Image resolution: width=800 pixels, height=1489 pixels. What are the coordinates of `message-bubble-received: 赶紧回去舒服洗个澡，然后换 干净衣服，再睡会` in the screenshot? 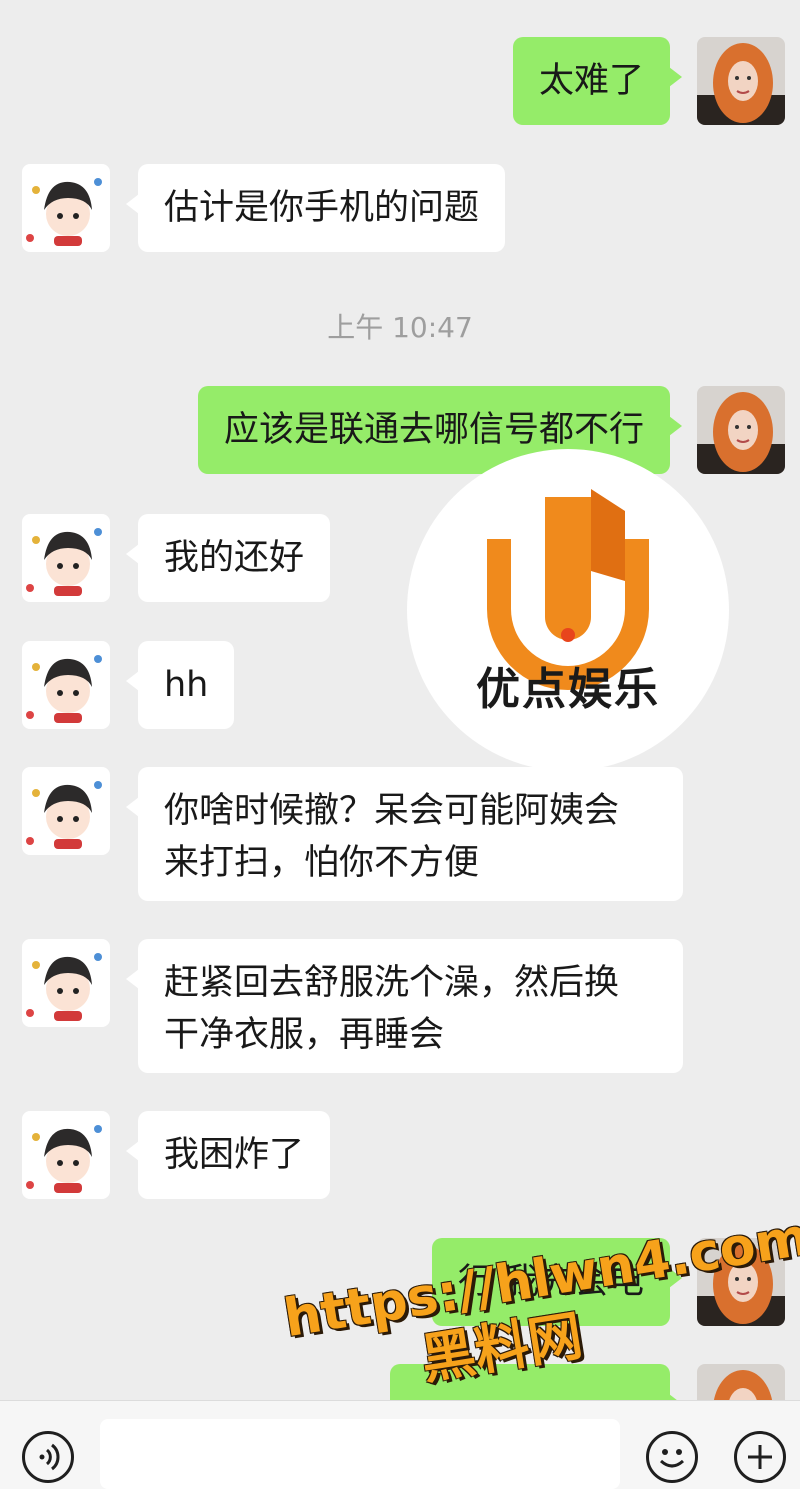 It's located at (404, 1006).